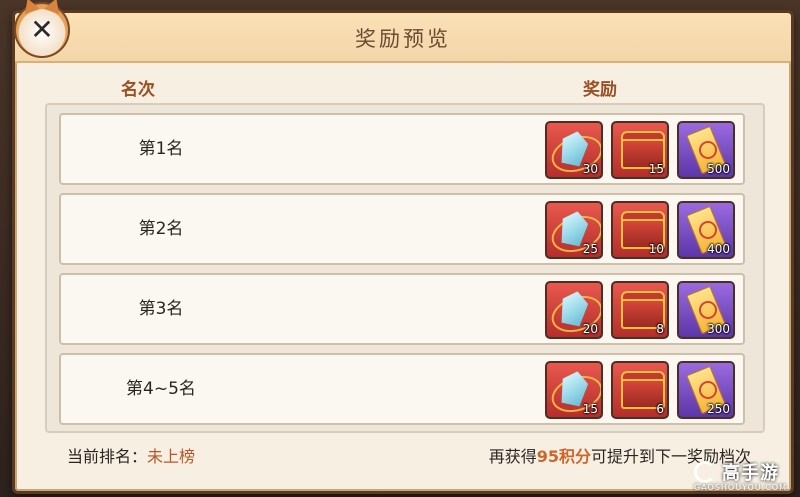  What do you see at coordinates (171, 456) in the screenshot?
I see `current-rank-value: 未上榜` at bounding box center [171, 456].